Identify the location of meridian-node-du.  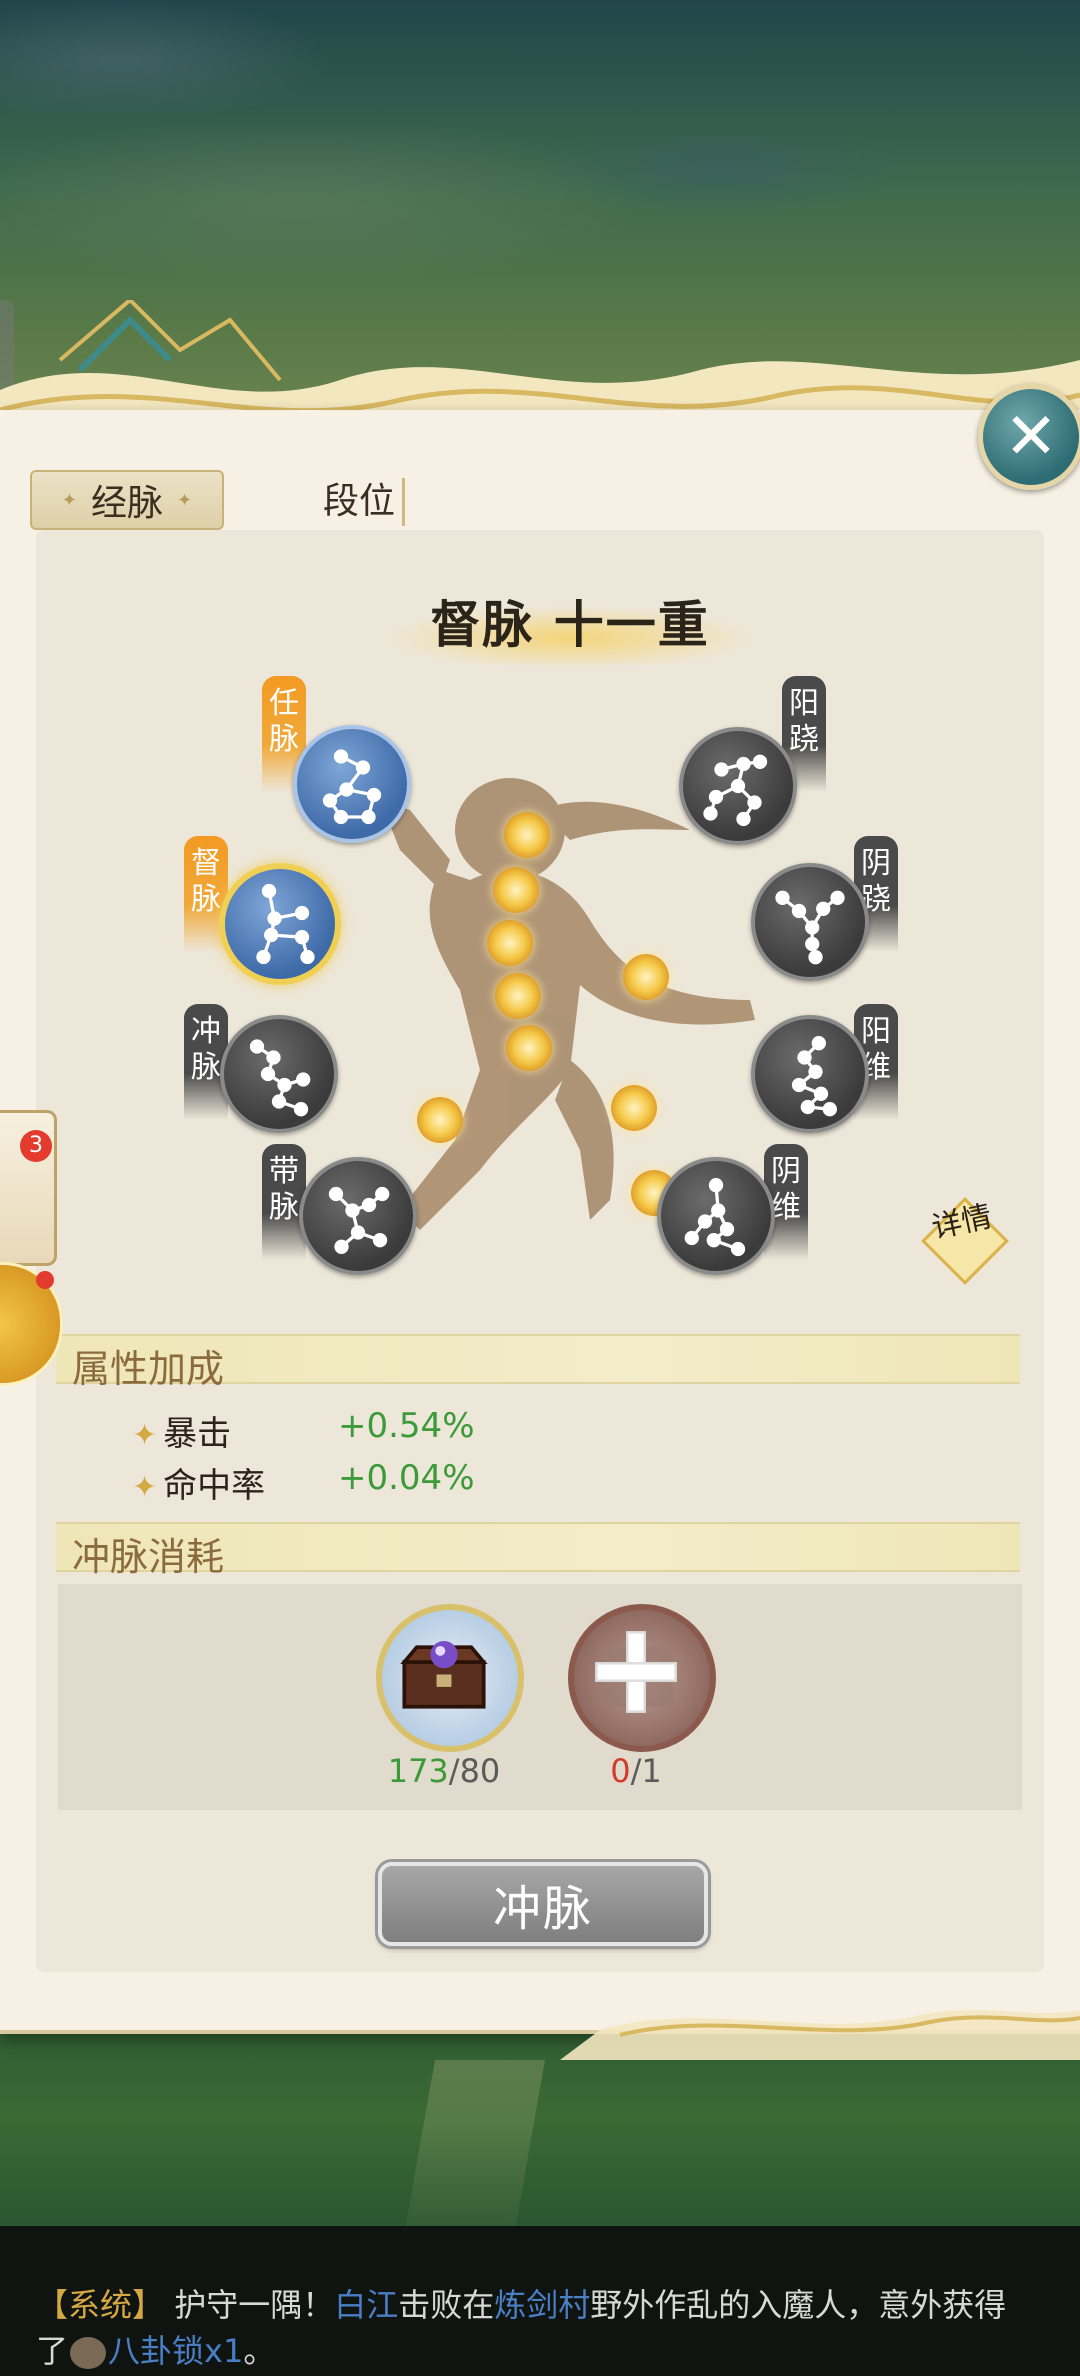
(280, 924).